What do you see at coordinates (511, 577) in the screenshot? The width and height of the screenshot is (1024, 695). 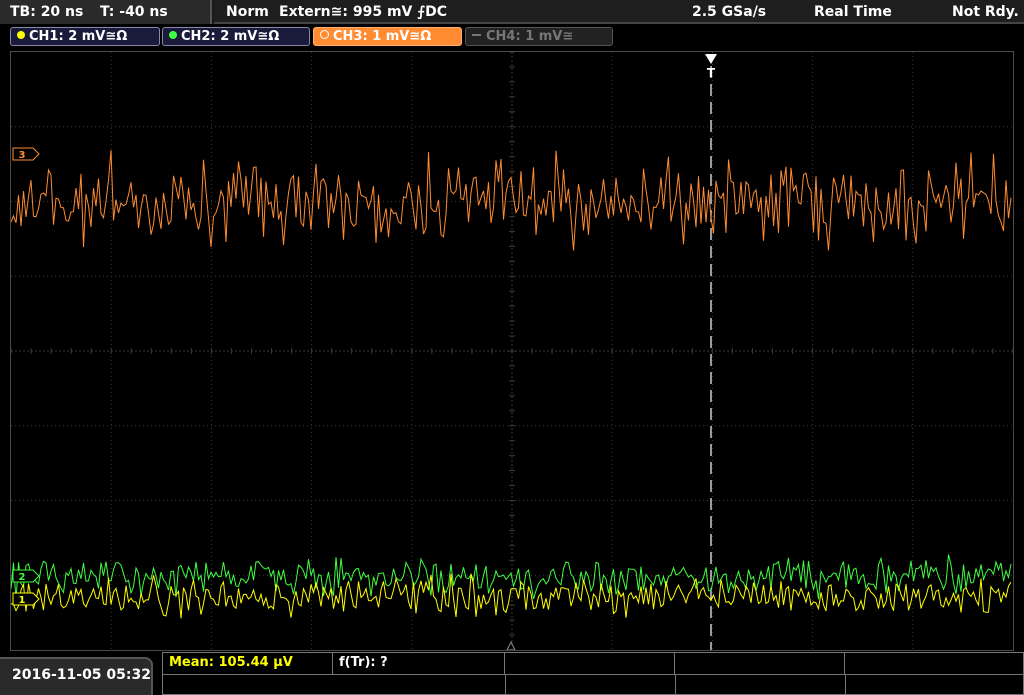 I see `channel-2-waveform` at bounding box center [511, 577].